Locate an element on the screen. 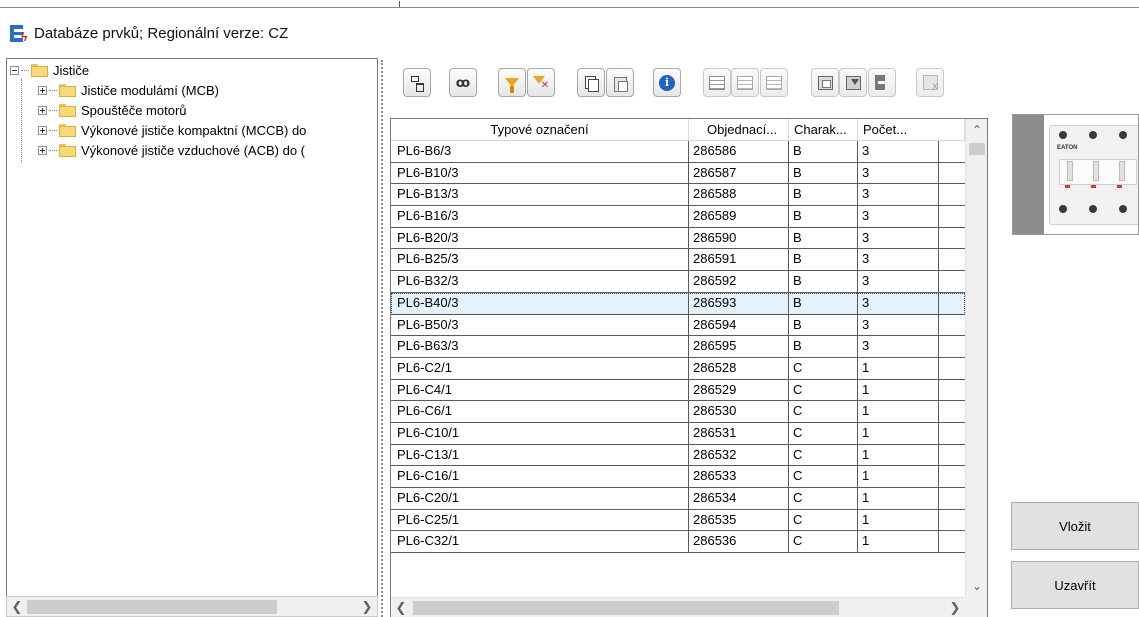  insert-button: Vložit is located at coordinates (1075, 526).